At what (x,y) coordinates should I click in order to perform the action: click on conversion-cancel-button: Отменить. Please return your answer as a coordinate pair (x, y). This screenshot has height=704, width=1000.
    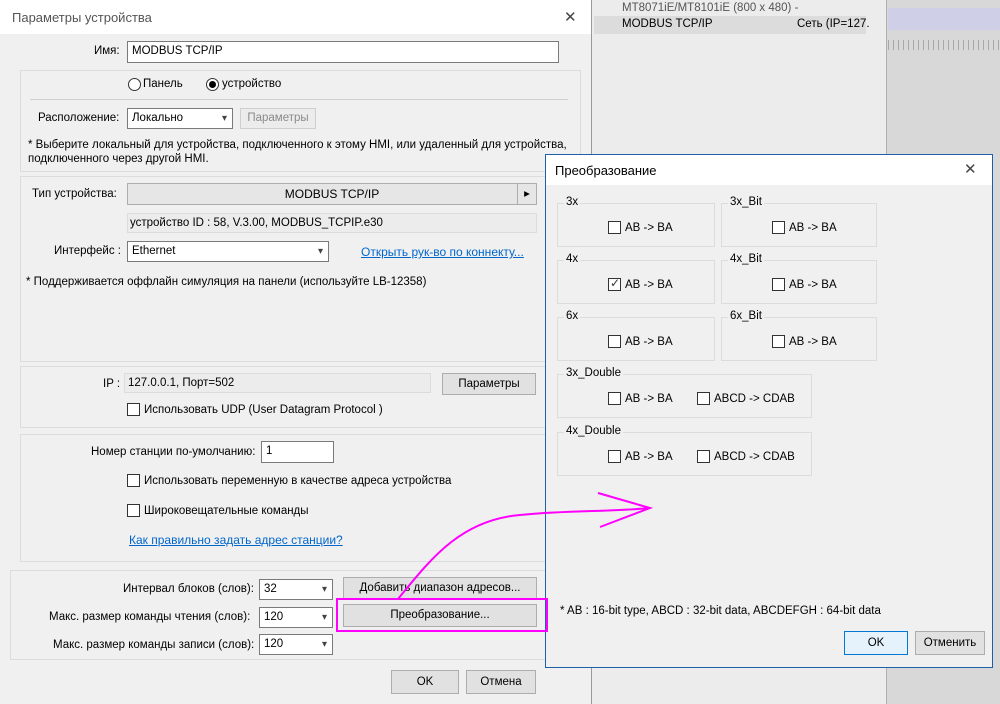
    Looking at the image, I should click on (950, 643).